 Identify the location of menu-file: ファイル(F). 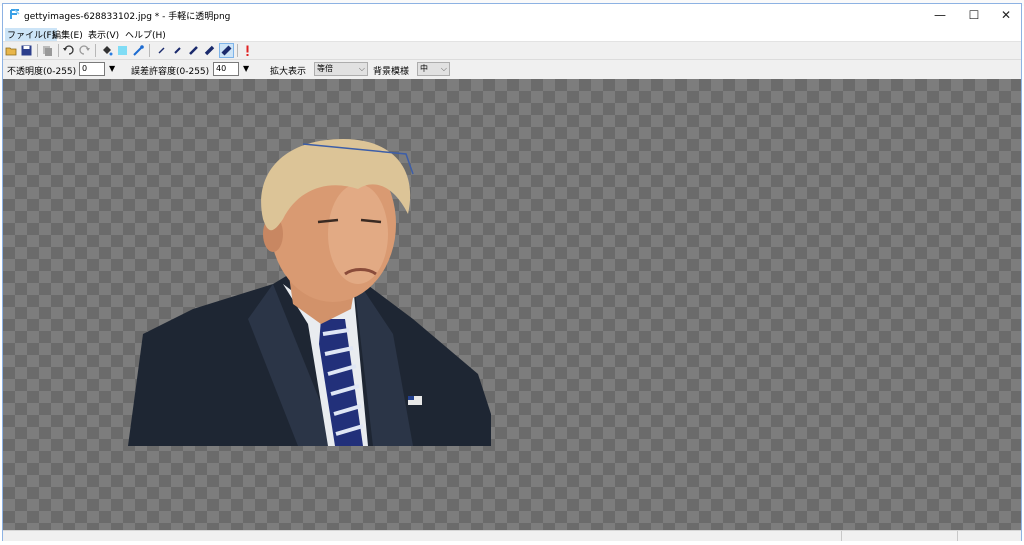
(31, 34).